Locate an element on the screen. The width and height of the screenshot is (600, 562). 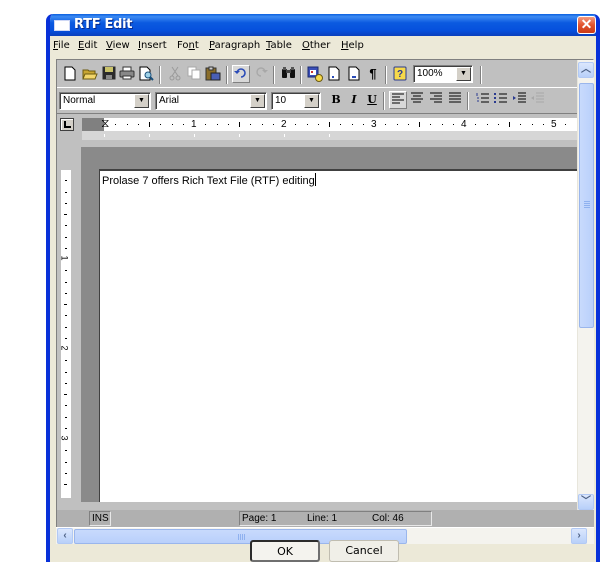
copy-button is located at coordinates (194, 74).